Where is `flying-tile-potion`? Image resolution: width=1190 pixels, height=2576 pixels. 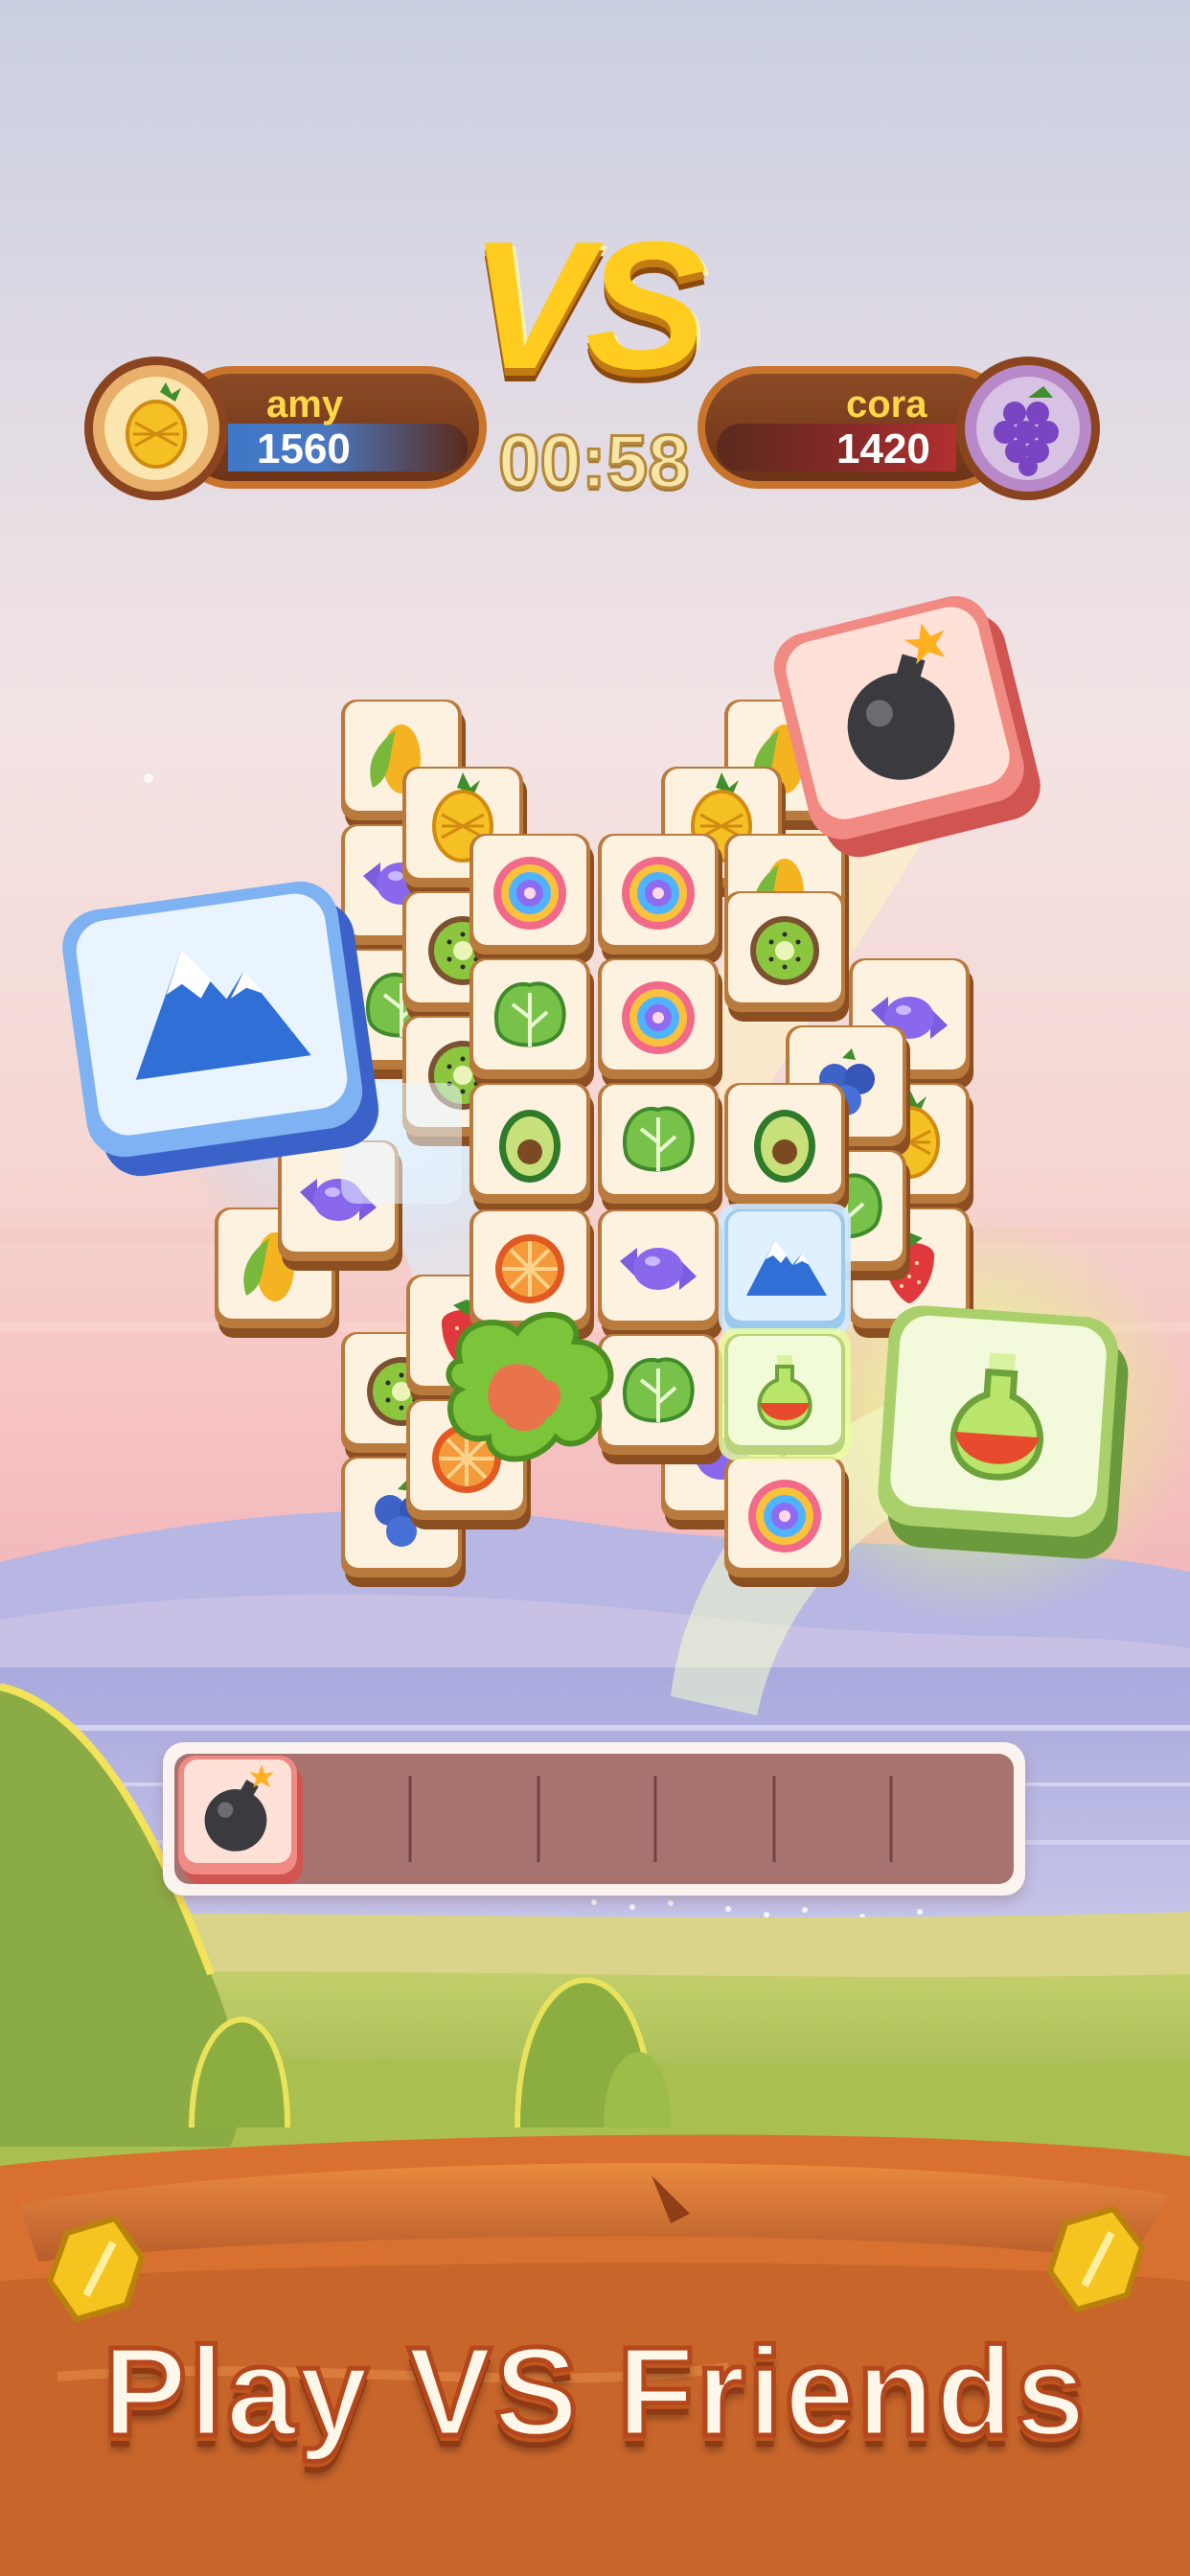
flying-tile-potion is located at coordinates (1004, 1432).